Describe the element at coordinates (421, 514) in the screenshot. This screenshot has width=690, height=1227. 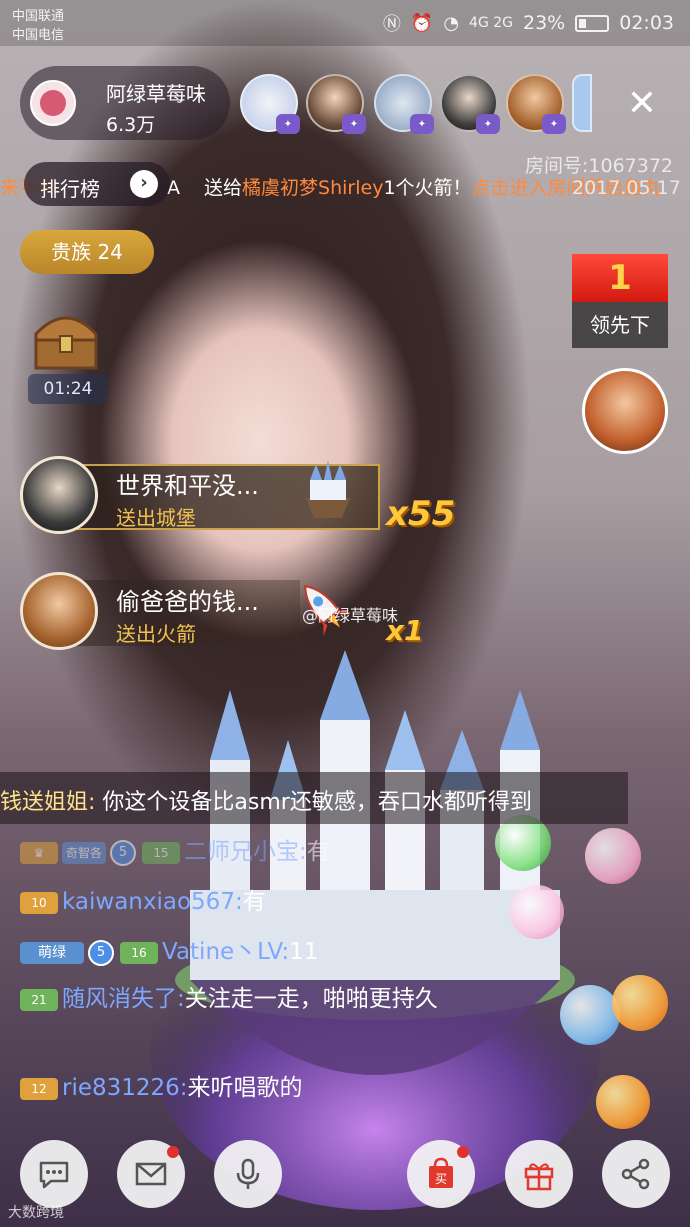
I see `gift-count: x55` at that location.